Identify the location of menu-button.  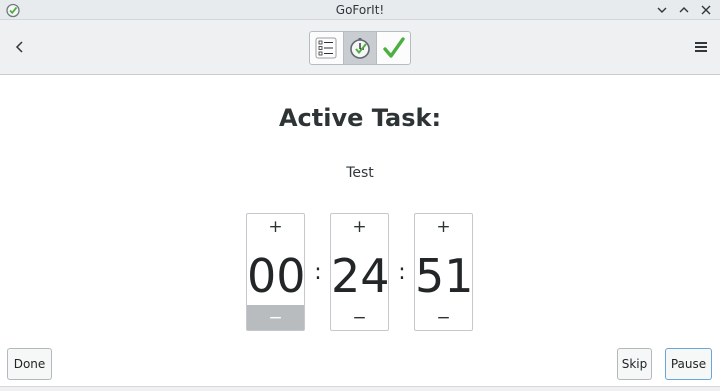
(701, 47).